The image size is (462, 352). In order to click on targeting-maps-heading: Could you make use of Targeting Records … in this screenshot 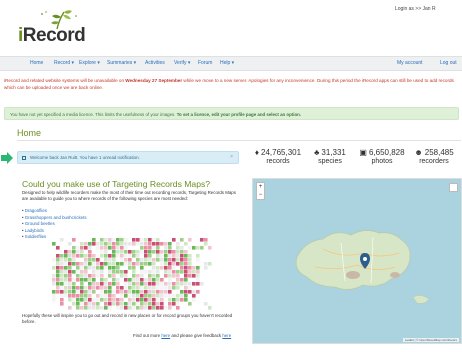, I will do `click(116, 184)`.